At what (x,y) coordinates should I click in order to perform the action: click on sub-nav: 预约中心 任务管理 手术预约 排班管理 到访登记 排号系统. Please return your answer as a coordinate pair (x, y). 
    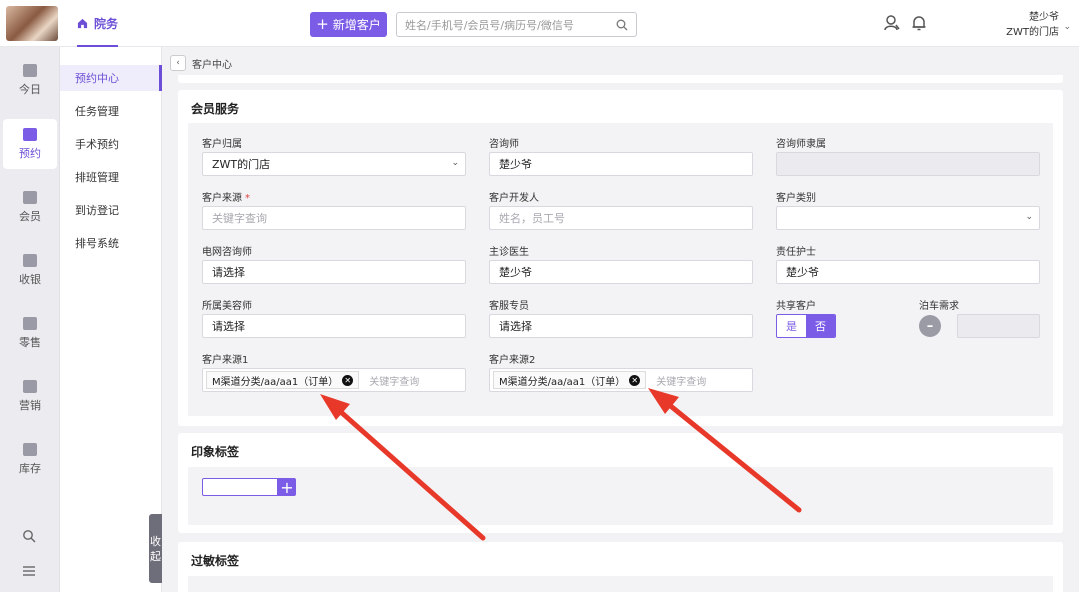
    Looking at the image, I should click on (111, 319).